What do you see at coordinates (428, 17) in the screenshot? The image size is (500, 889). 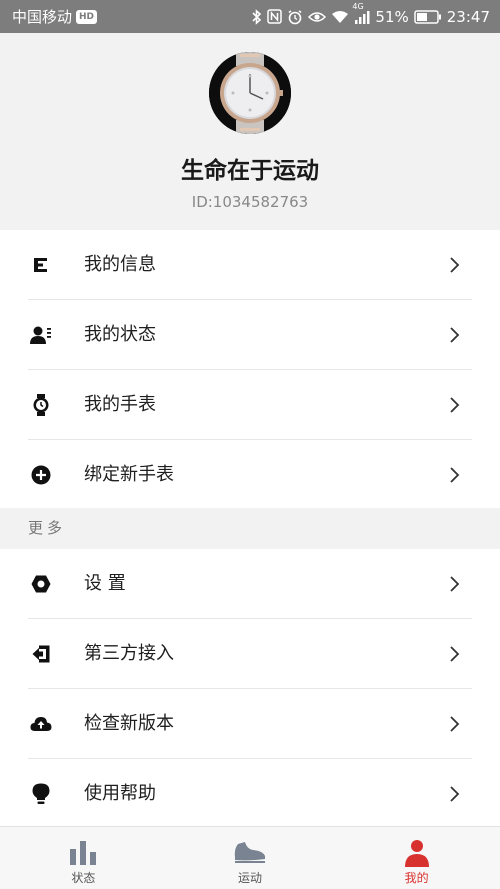 I see `battery-icon` at bounding box center [428, 17].